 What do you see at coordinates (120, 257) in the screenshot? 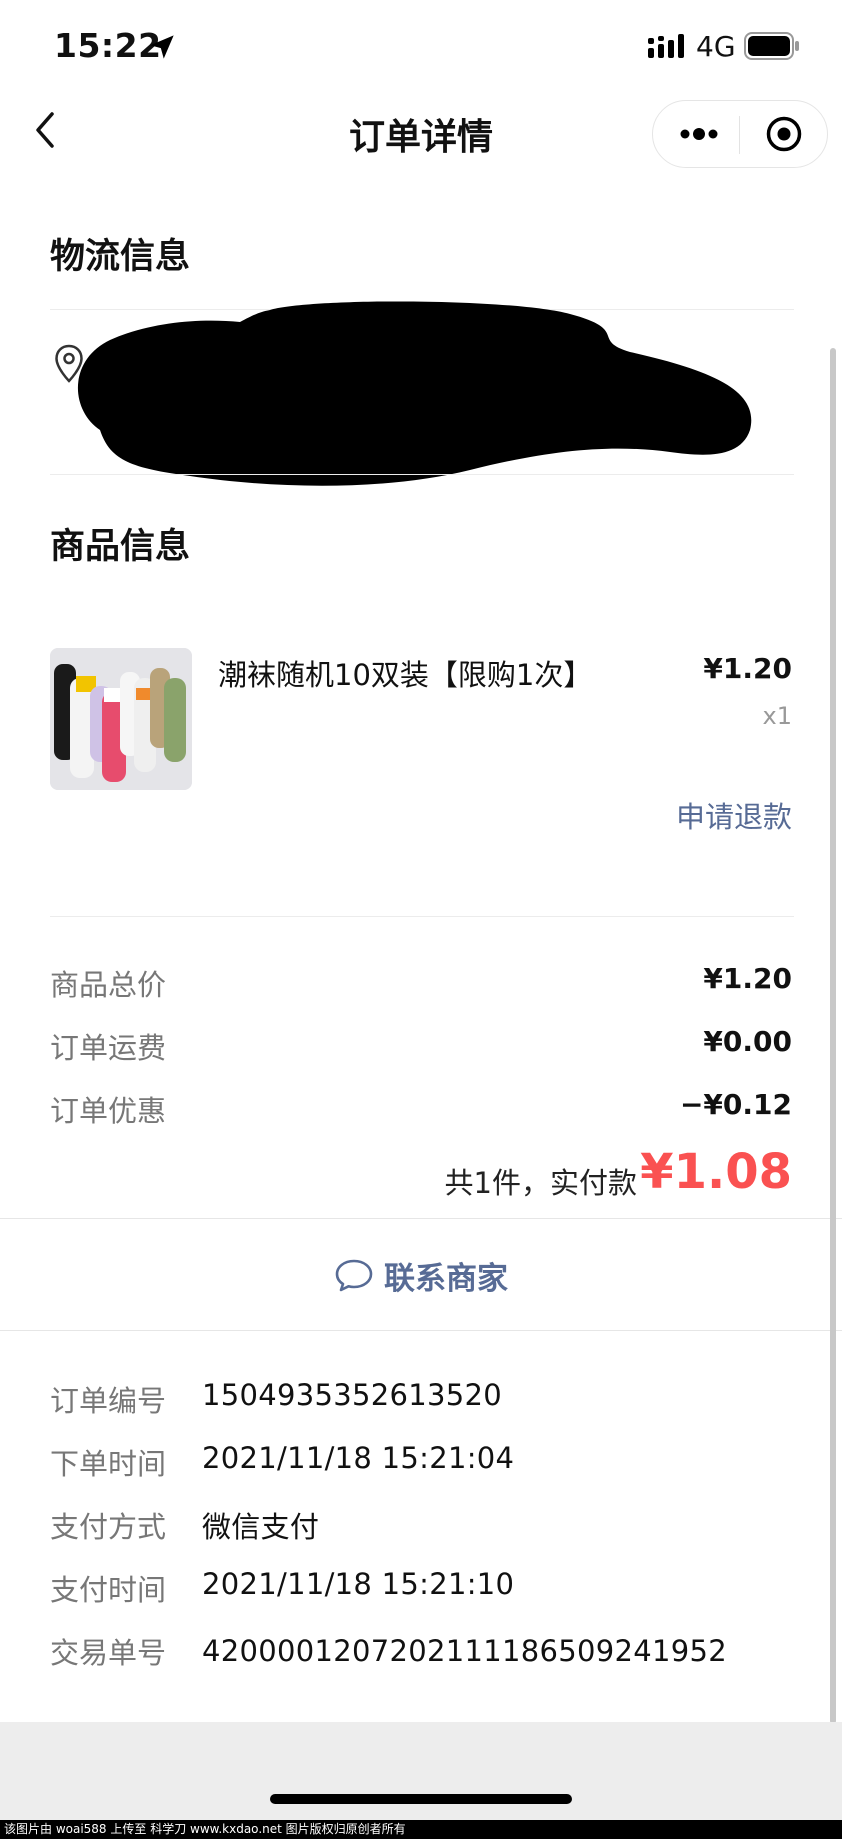
I see `logistics-title: 物流信息` at bounding box center [120, 257].